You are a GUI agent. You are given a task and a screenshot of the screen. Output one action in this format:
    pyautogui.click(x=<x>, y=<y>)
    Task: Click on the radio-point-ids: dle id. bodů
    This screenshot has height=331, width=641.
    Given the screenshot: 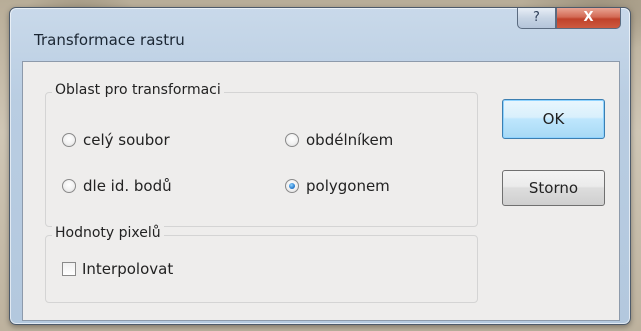 What is the action you would take?
    pyautogui.click(x=117, y=186)
    